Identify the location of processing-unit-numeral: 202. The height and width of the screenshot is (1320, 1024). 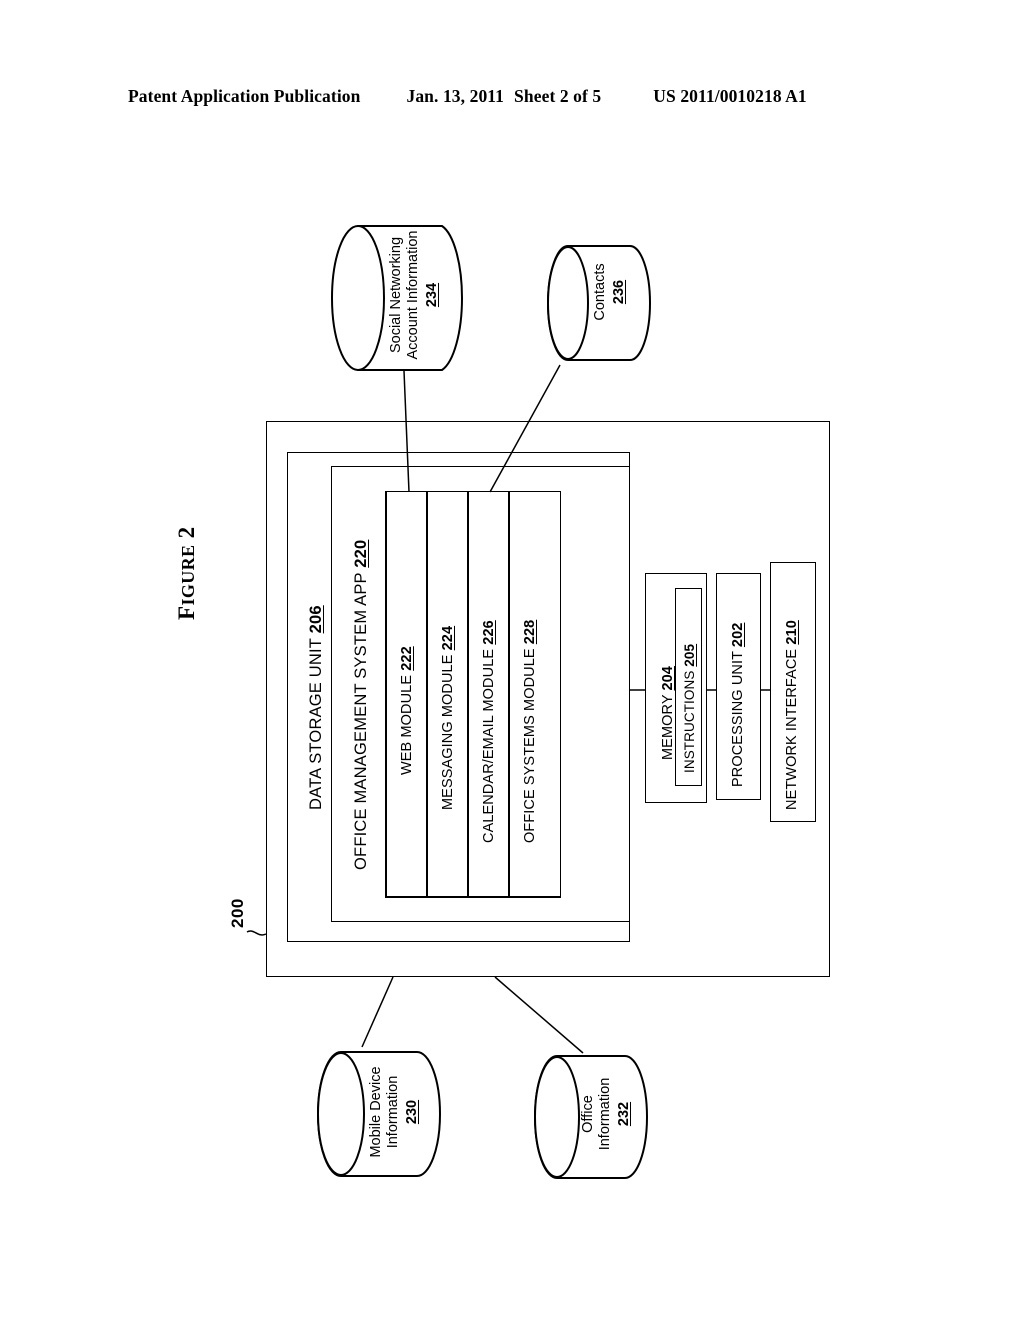
(738, 635).